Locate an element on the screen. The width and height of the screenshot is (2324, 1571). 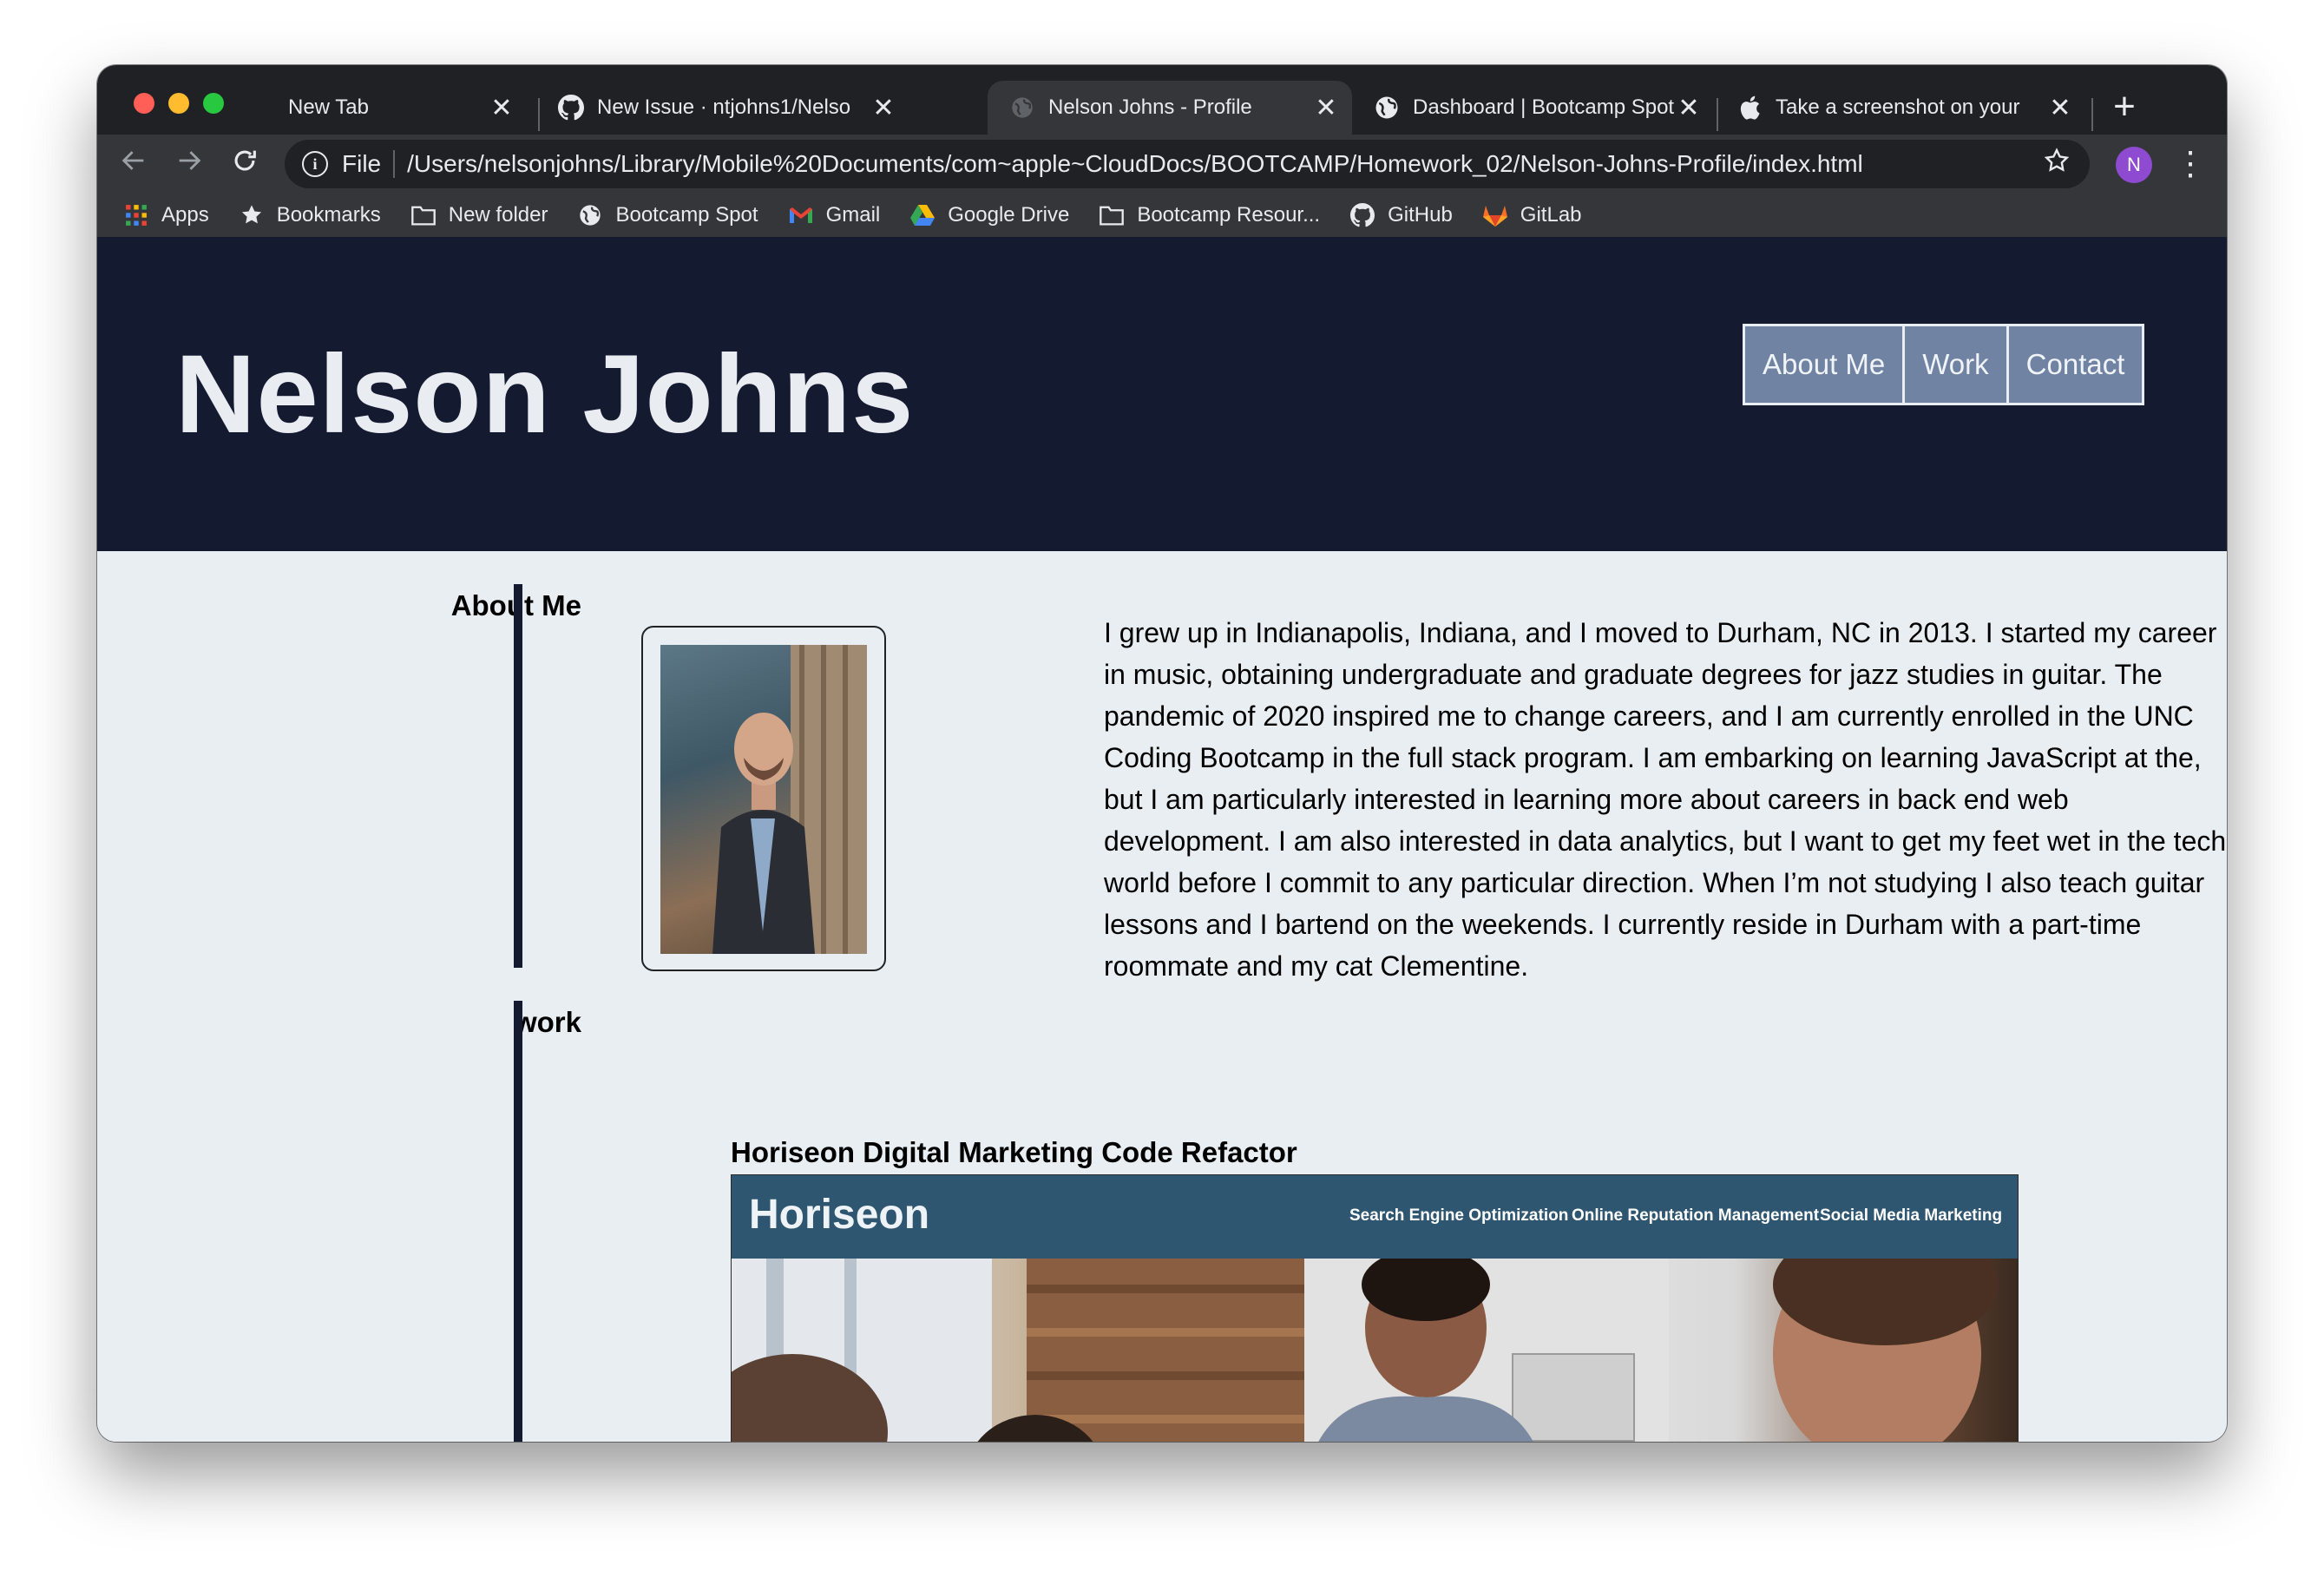
project-title: Horiseon Digital Marketing Code Refactor is located at coordinates (1014, 1152).